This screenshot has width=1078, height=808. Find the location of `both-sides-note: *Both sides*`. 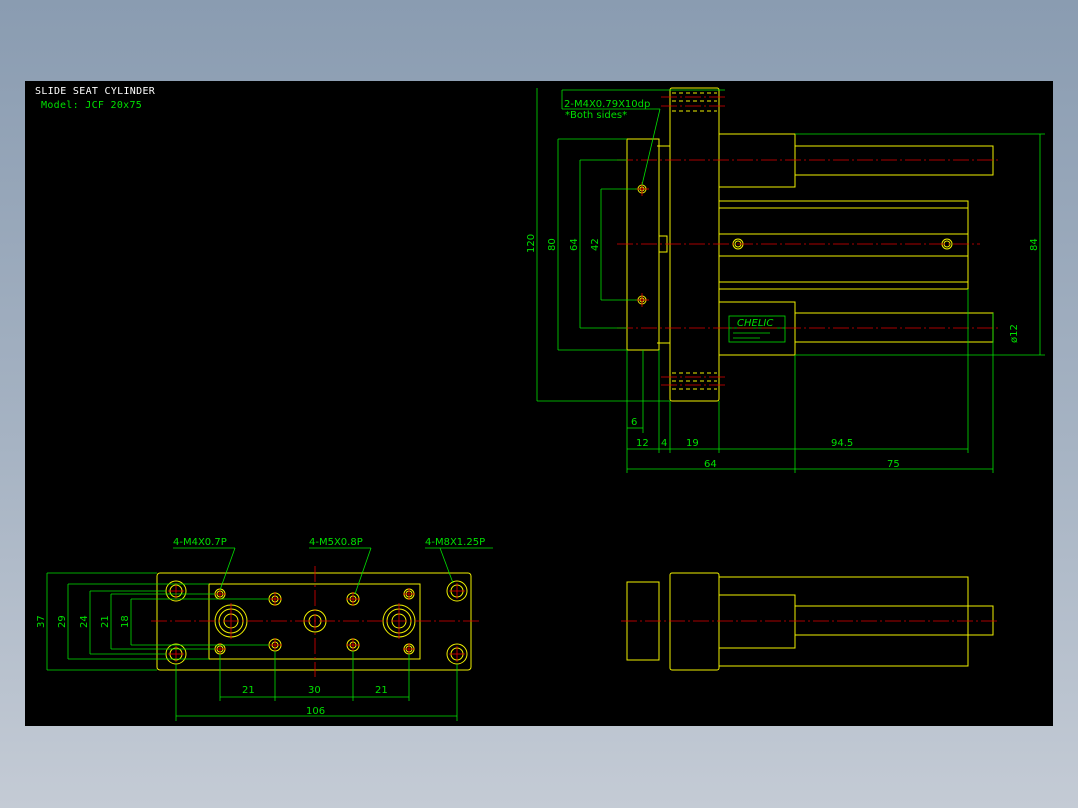

both-sides-note: *Both sides* is located at coordinates (596, 115).